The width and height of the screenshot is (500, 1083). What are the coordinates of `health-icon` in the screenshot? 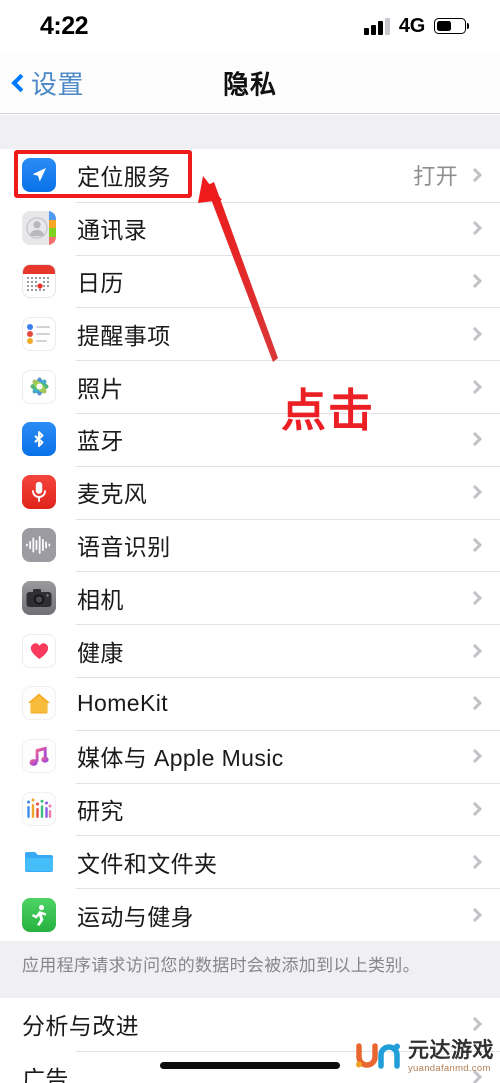 It's located at (39, 650).